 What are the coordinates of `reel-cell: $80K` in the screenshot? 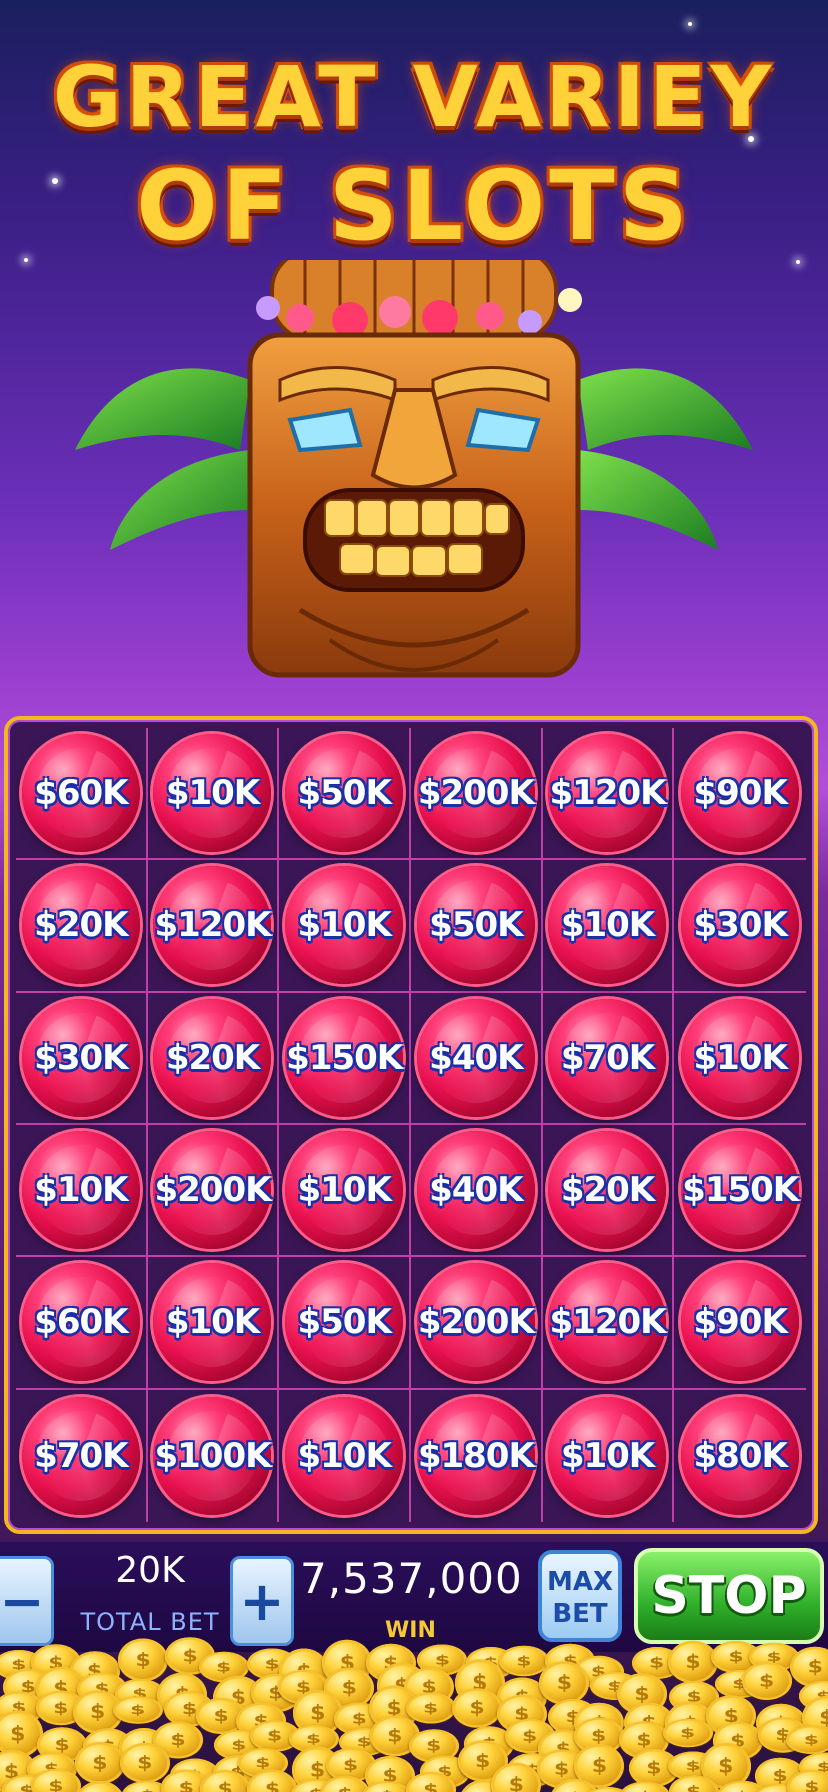 It's located at (740, 1456).